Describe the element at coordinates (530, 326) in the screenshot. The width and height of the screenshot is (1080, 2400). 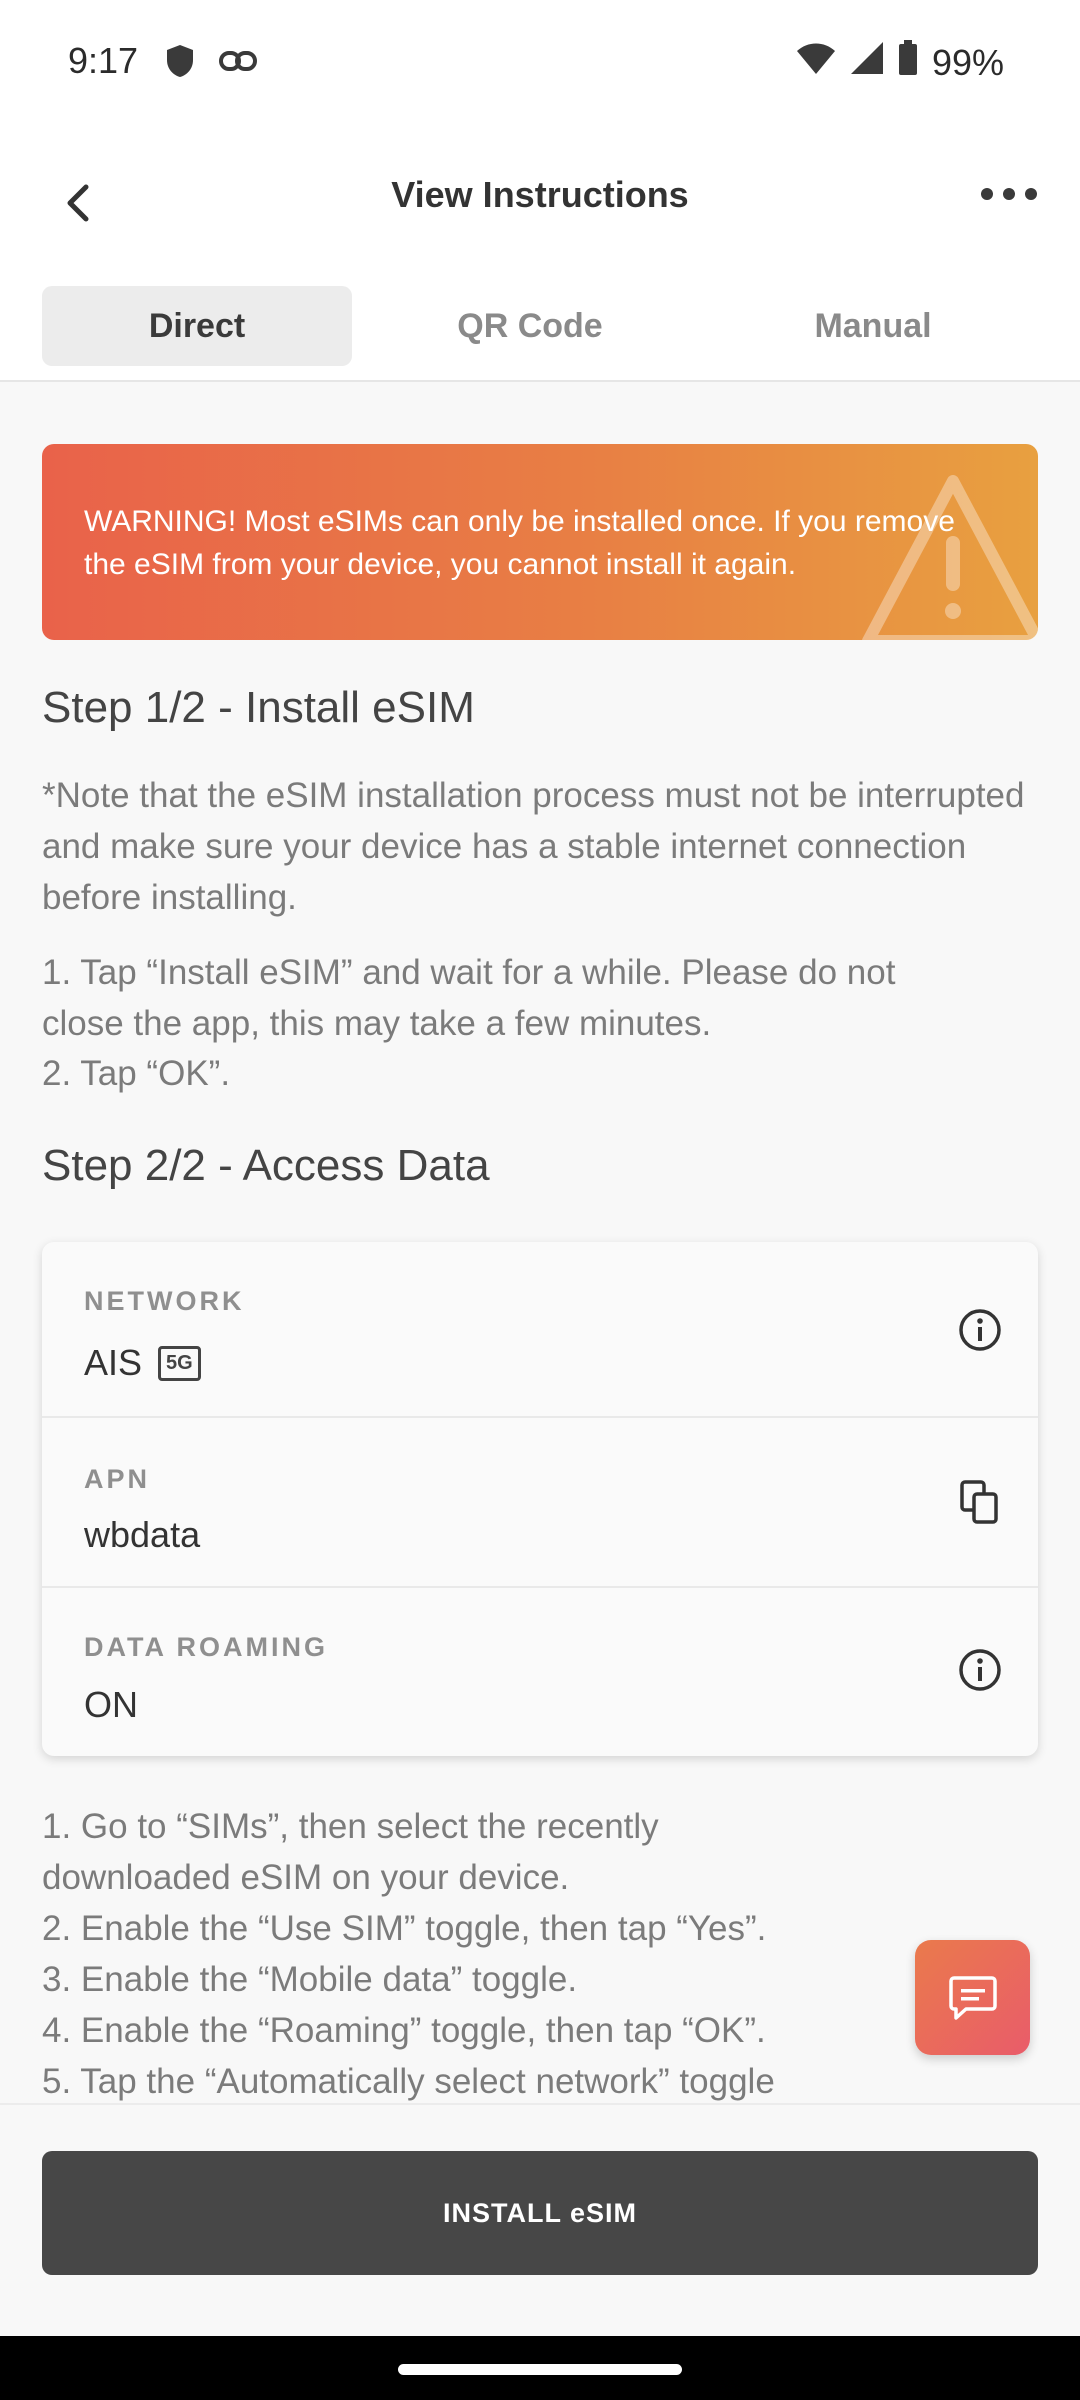
I see `tab-qr-code: QR Code` at that location.